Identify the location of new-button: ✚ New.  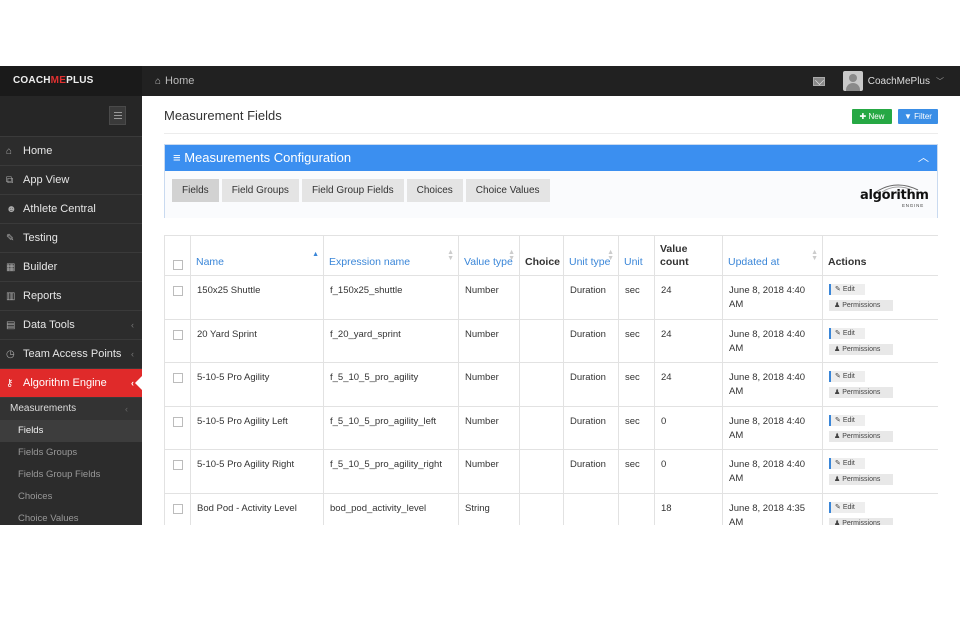
(872, 116).